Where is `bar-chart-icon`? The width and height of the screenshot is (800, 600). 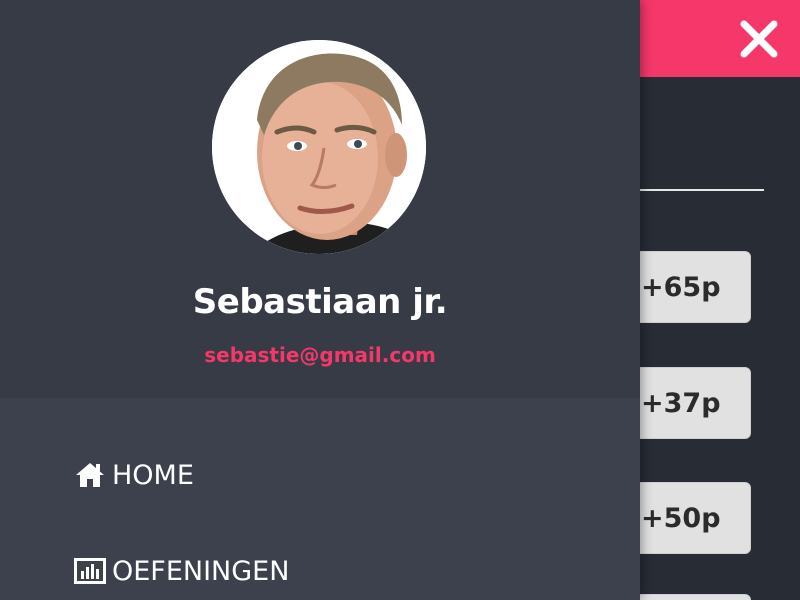 bar-chart-icon is located at coordinates (90, 571).